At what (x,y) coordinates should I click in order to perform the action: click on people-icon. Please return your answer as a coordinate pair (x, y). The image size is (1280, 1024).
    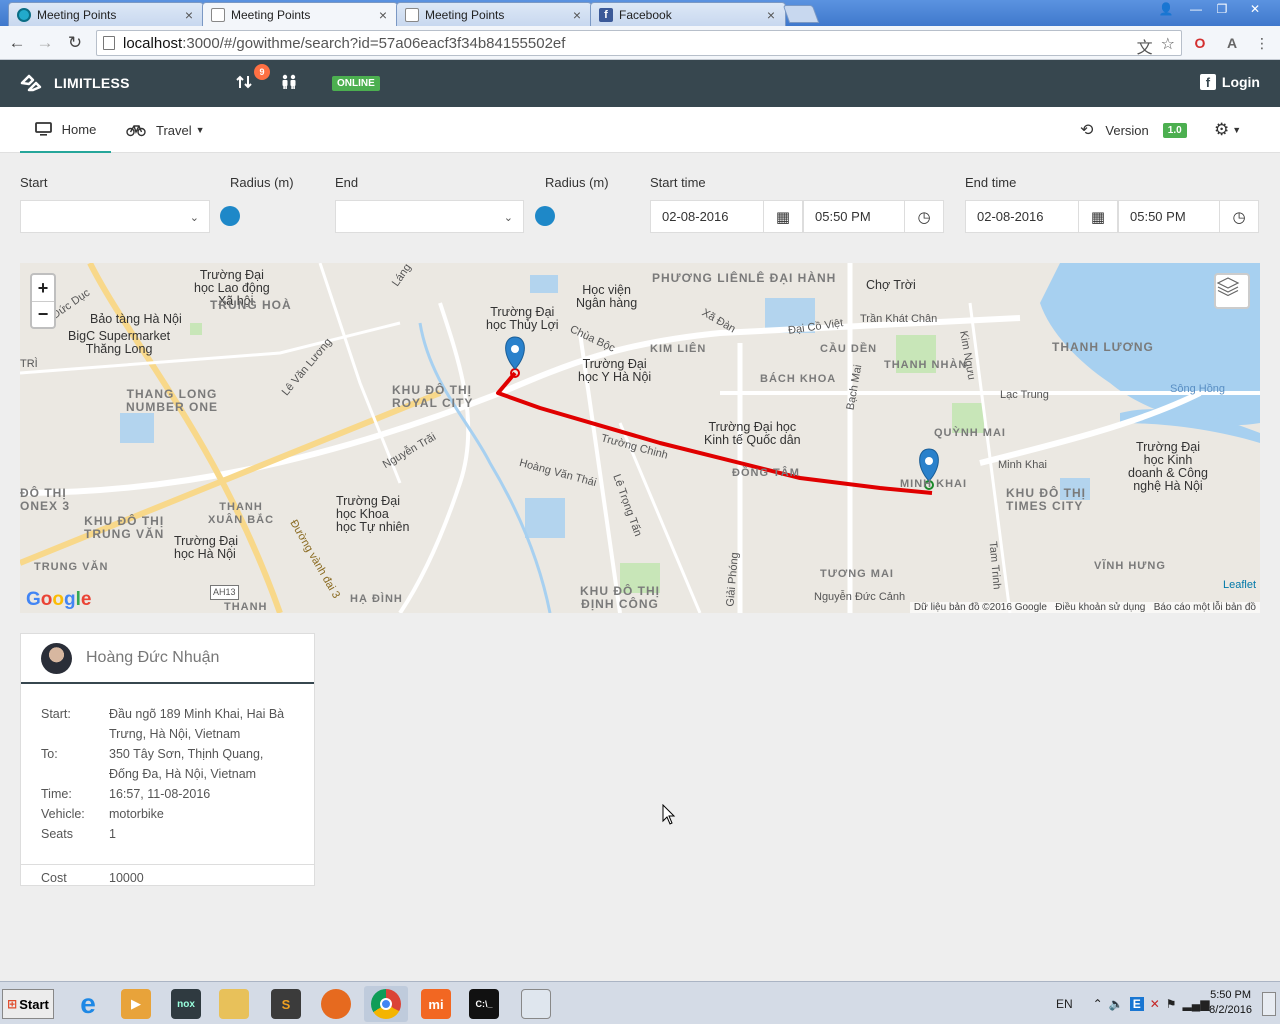
    Looking at the image, I should click on (291, 84).